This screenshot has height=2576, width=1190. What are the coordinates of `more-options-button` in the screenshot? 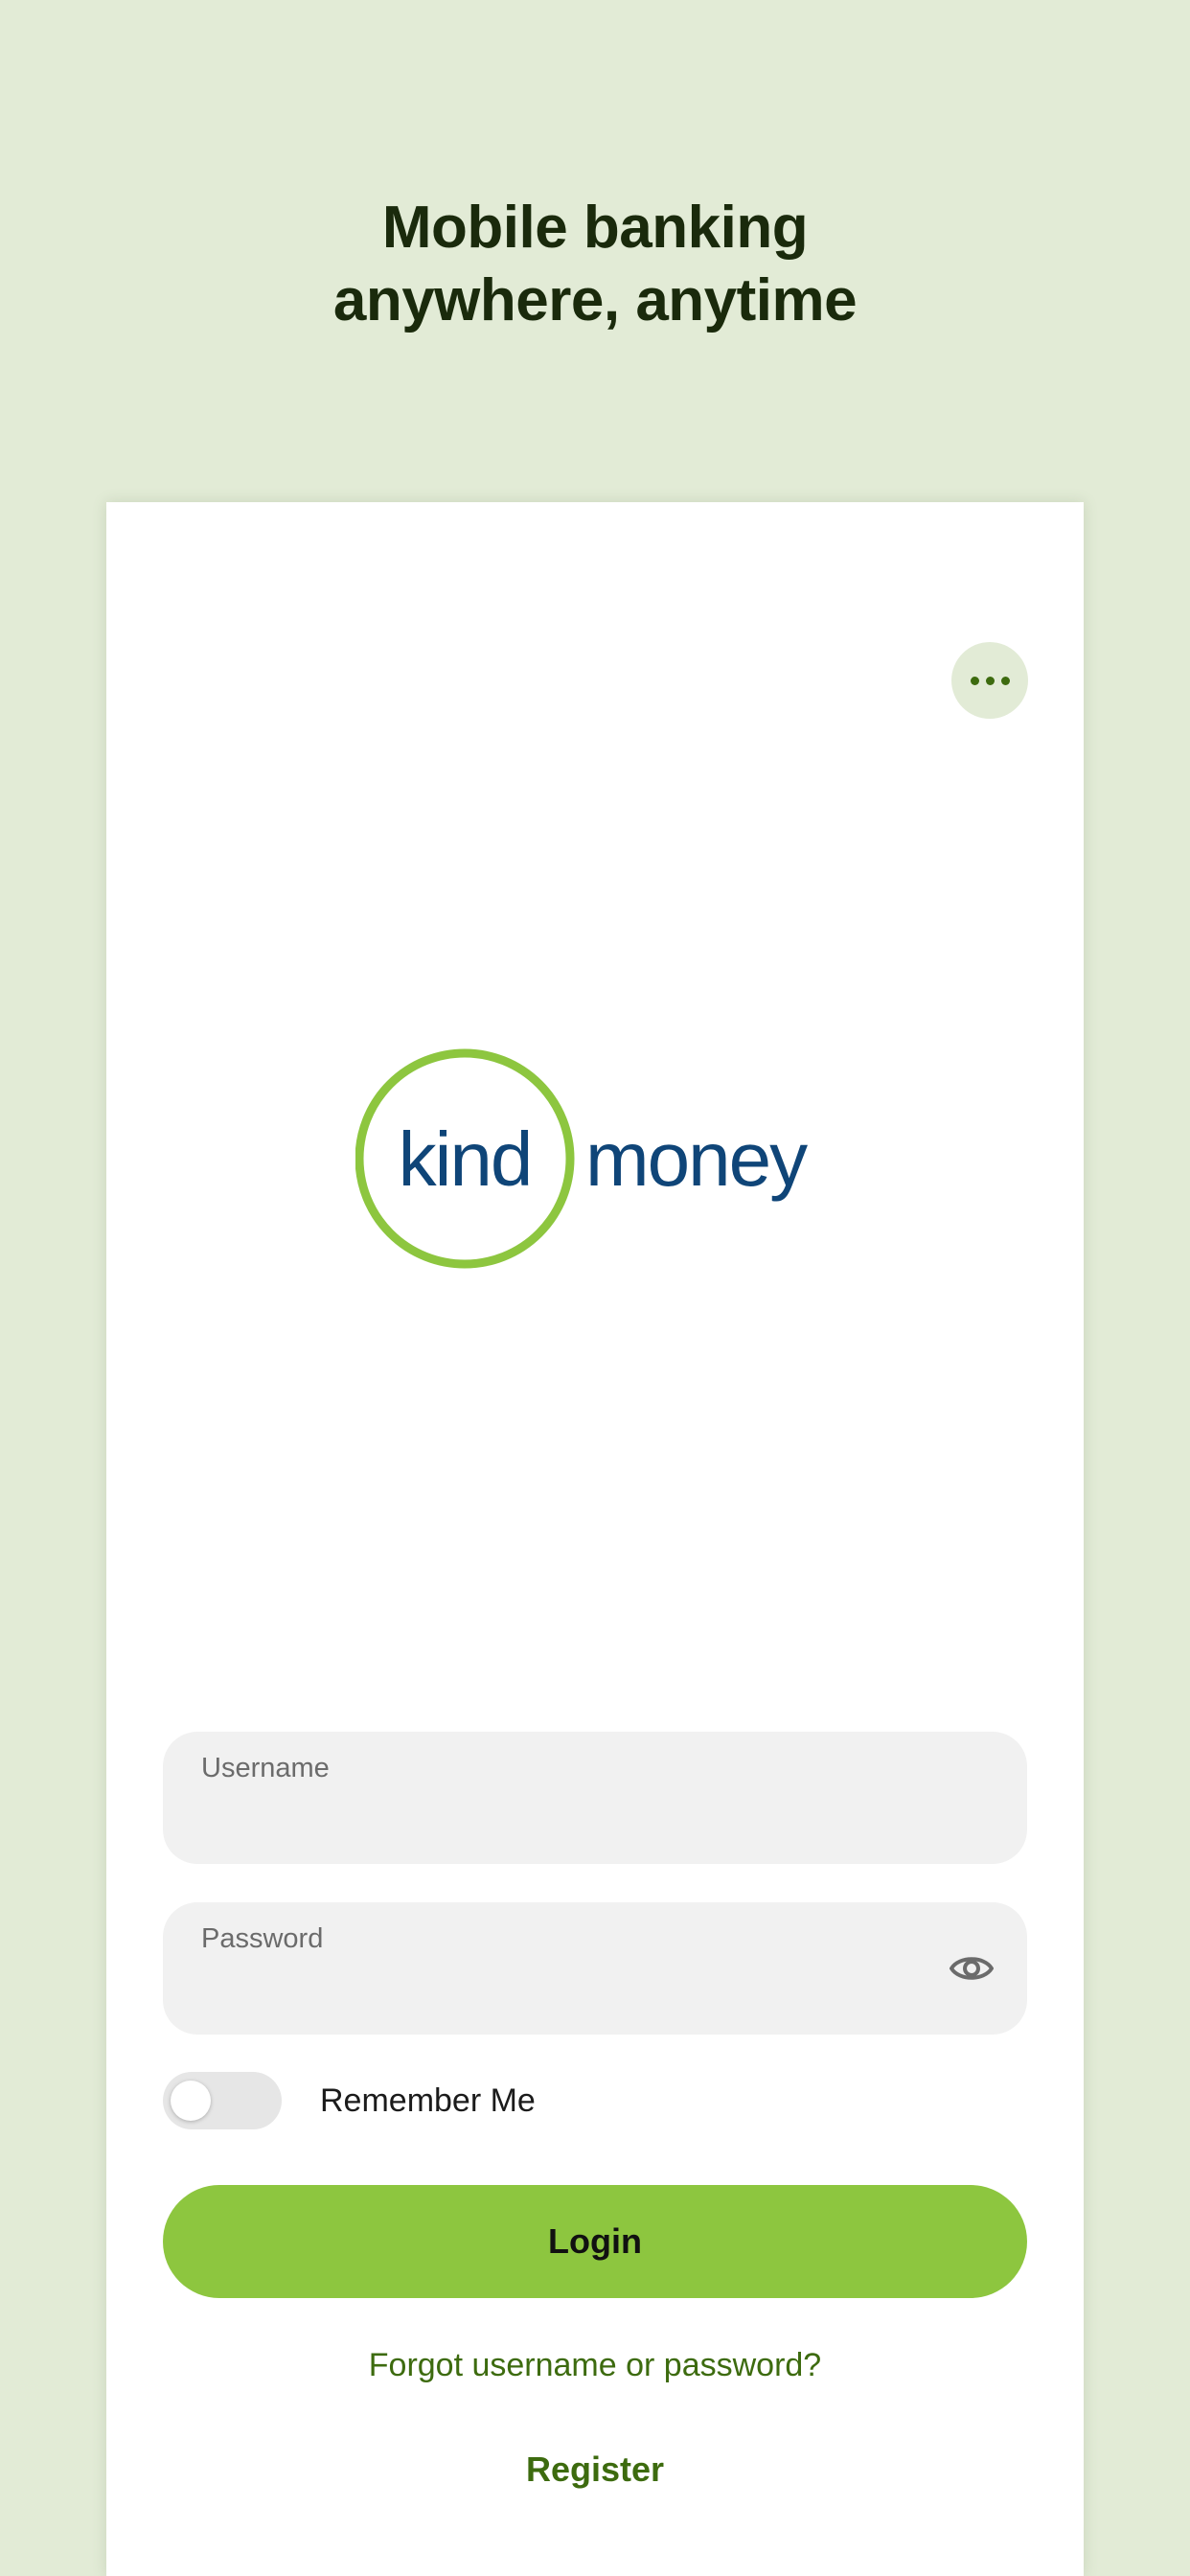 It's located at (989, 680).